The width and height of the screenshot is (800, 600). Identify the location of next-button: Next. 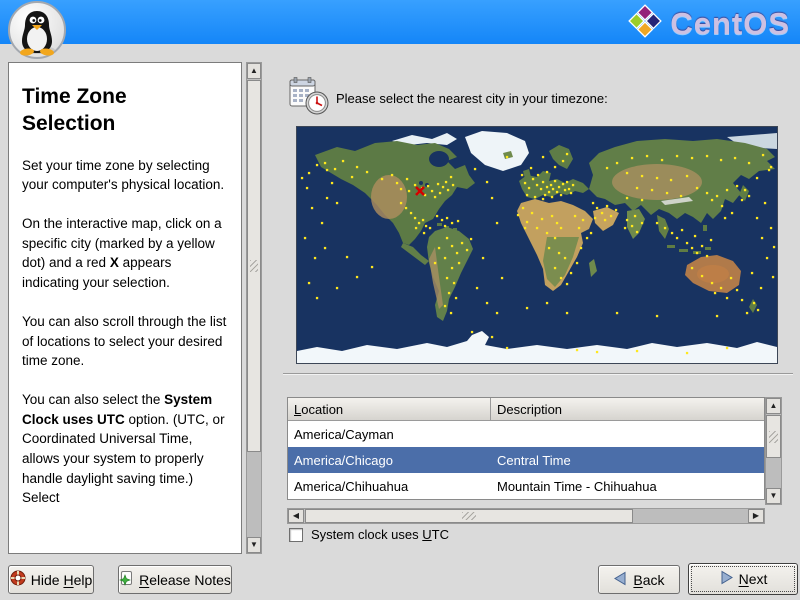
(743, 579).